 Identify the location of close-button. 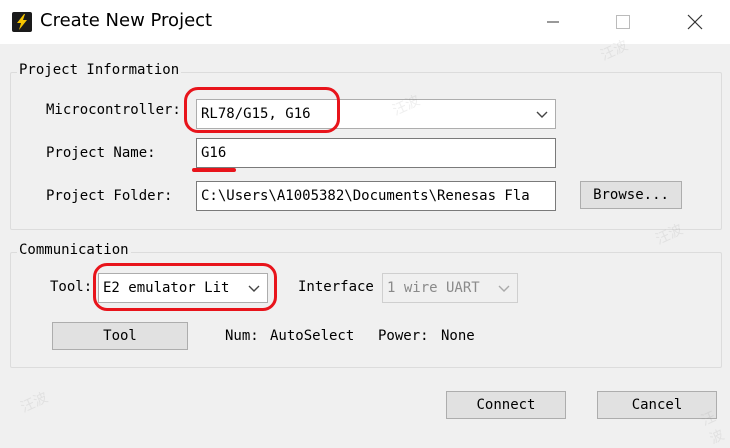
(695, 22).